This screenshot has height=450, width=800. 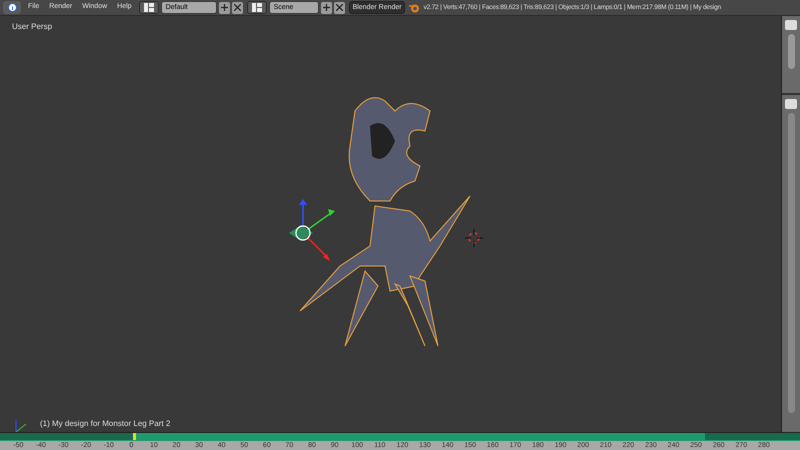 I want to click on info-button, so click(x=12, y=7).